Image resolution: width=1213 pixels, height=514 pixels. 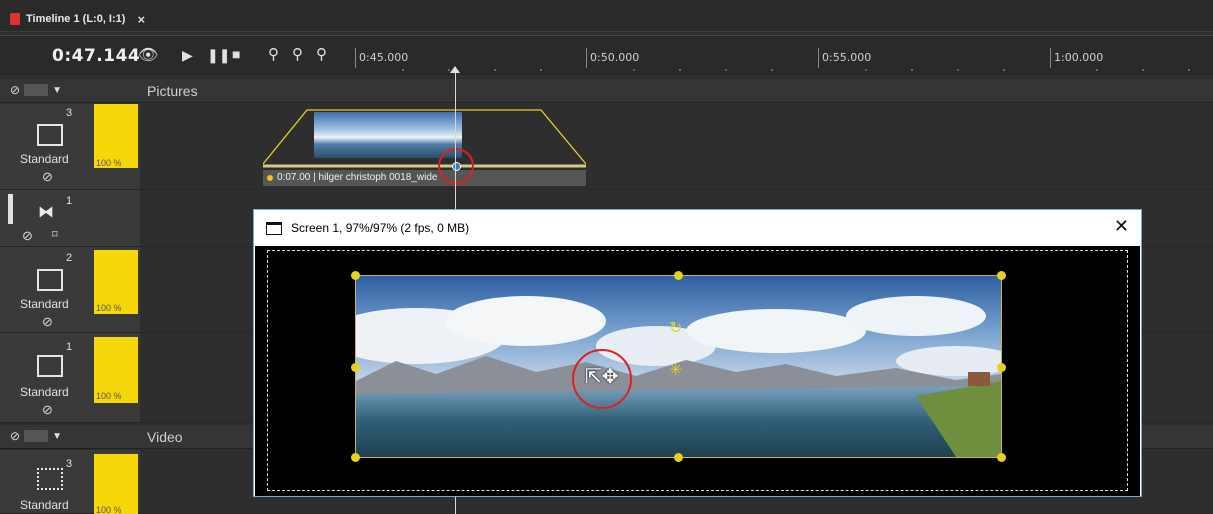 I want to click on anchor-point-icon: ✳, so click(x=675, y=370).